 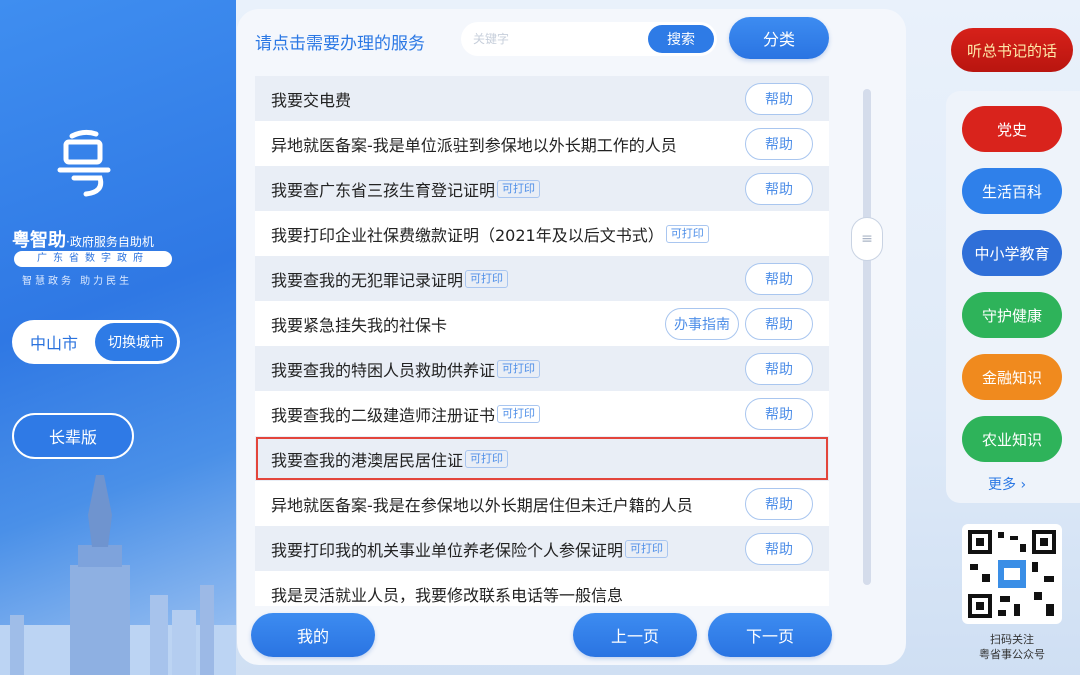 I want to click on service-title: 异地就医备案-我是在参保地以外长期居住但未迁户籍的人员, so click(x=482, y=505).